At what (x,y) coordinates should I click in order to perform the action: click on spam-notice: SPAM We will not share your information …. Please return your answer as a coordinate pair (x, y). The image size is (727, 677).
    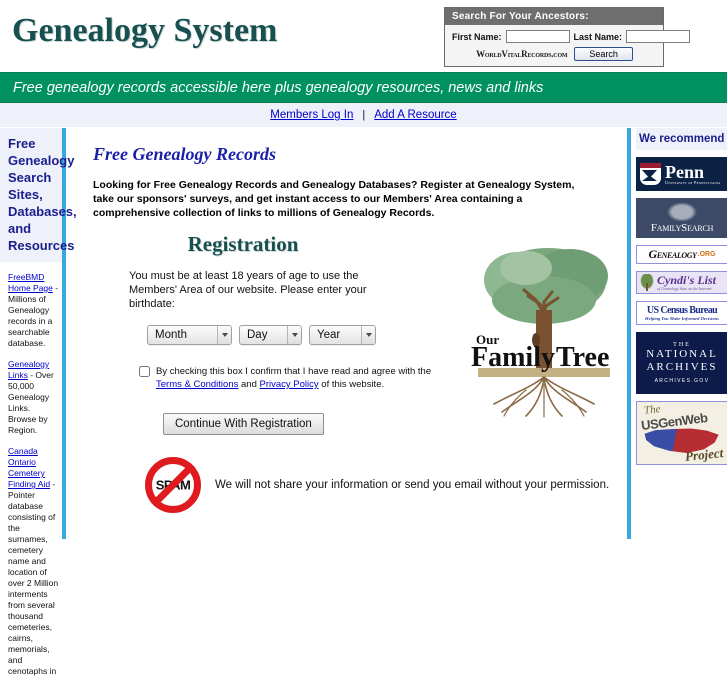
    Looking at the image, I should click on (383, 485).